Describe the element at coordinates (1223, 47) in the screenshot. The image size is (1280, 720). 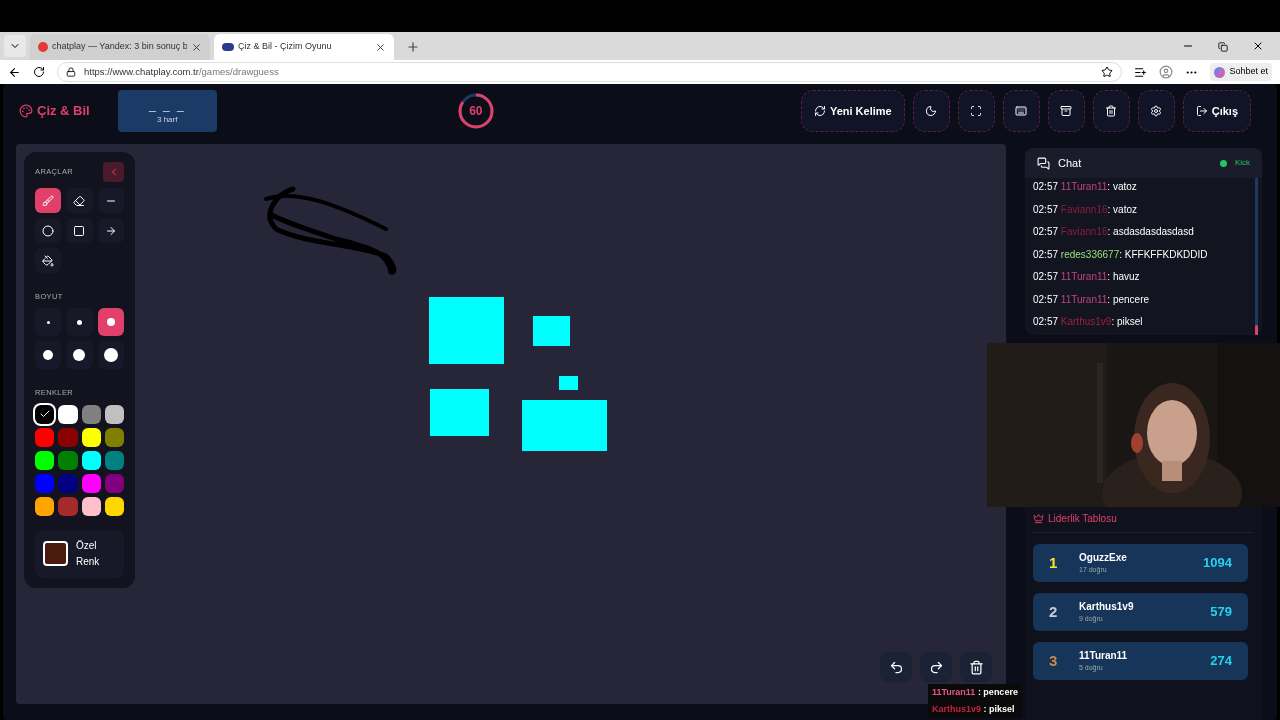
I see `restore-icon` at that location.